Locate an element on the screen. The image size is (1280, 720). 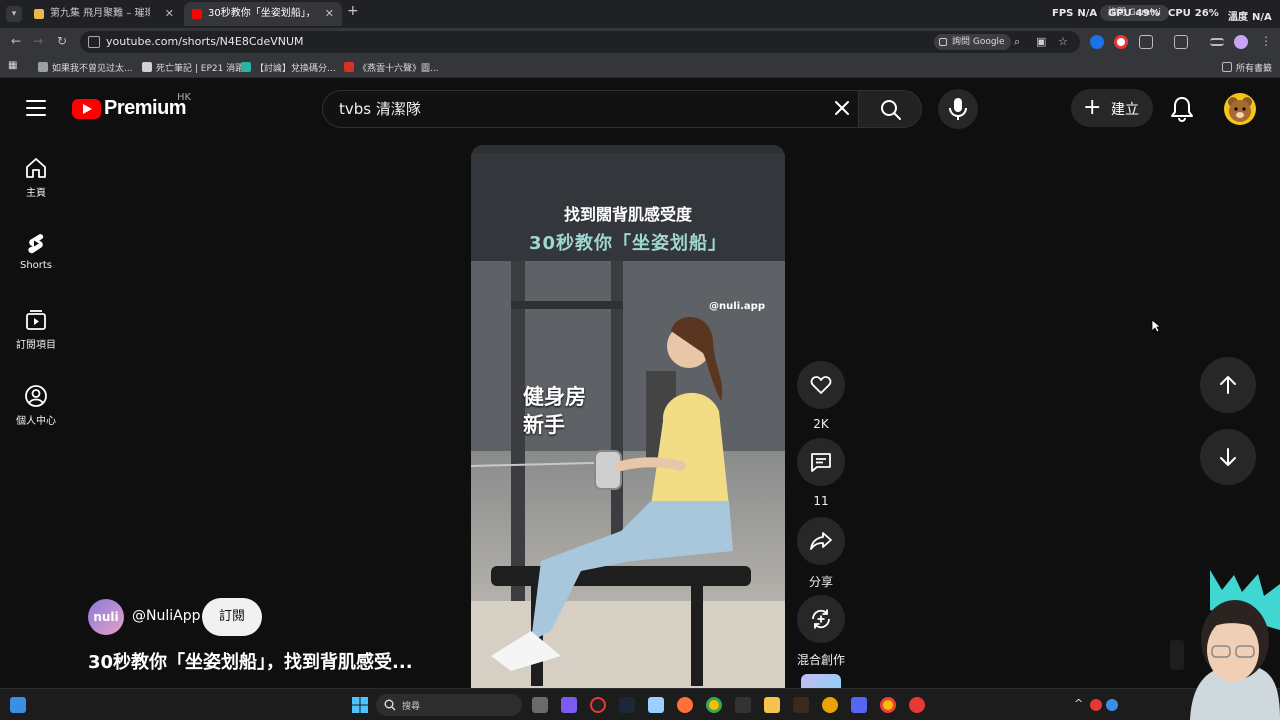
teams-icon is located at coordinates (569, 705).